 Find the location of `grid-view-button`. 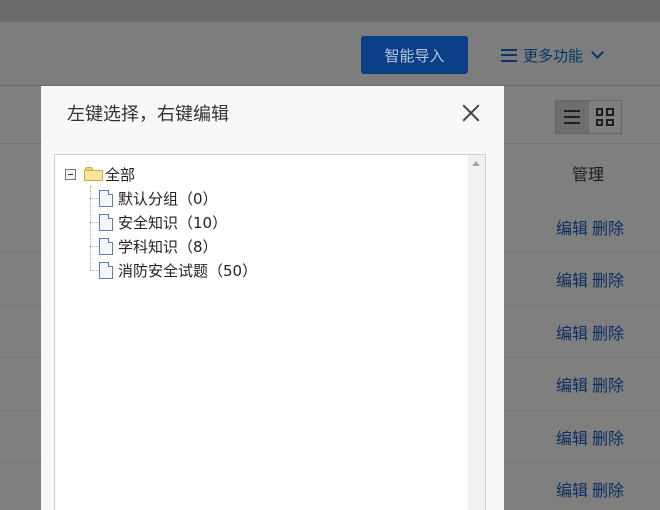

grid-view-button is located at coordinates (605, 117).